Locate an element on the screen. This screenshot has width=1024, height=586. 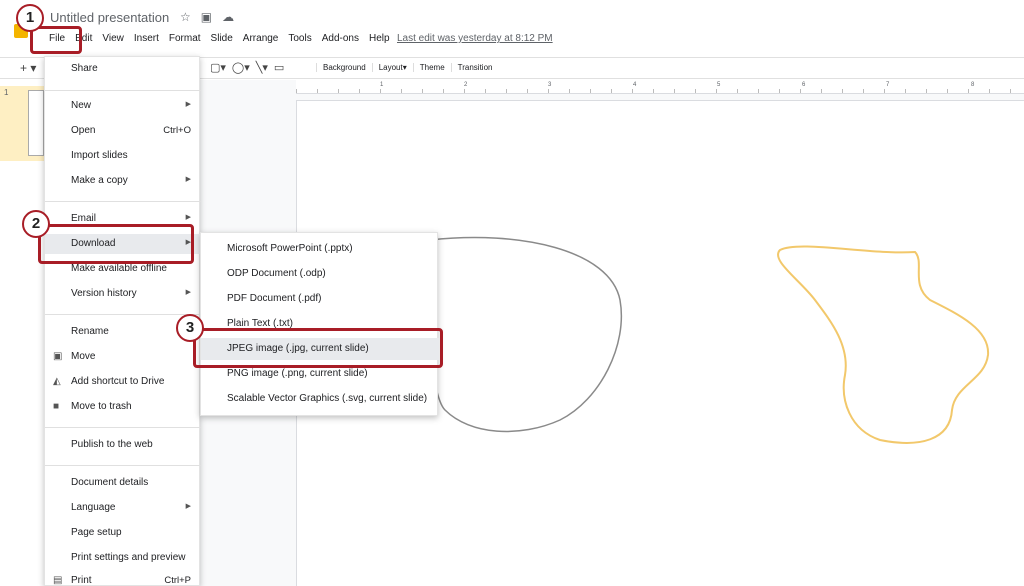
gray-blob-shape is located at coordinates (524, 334).